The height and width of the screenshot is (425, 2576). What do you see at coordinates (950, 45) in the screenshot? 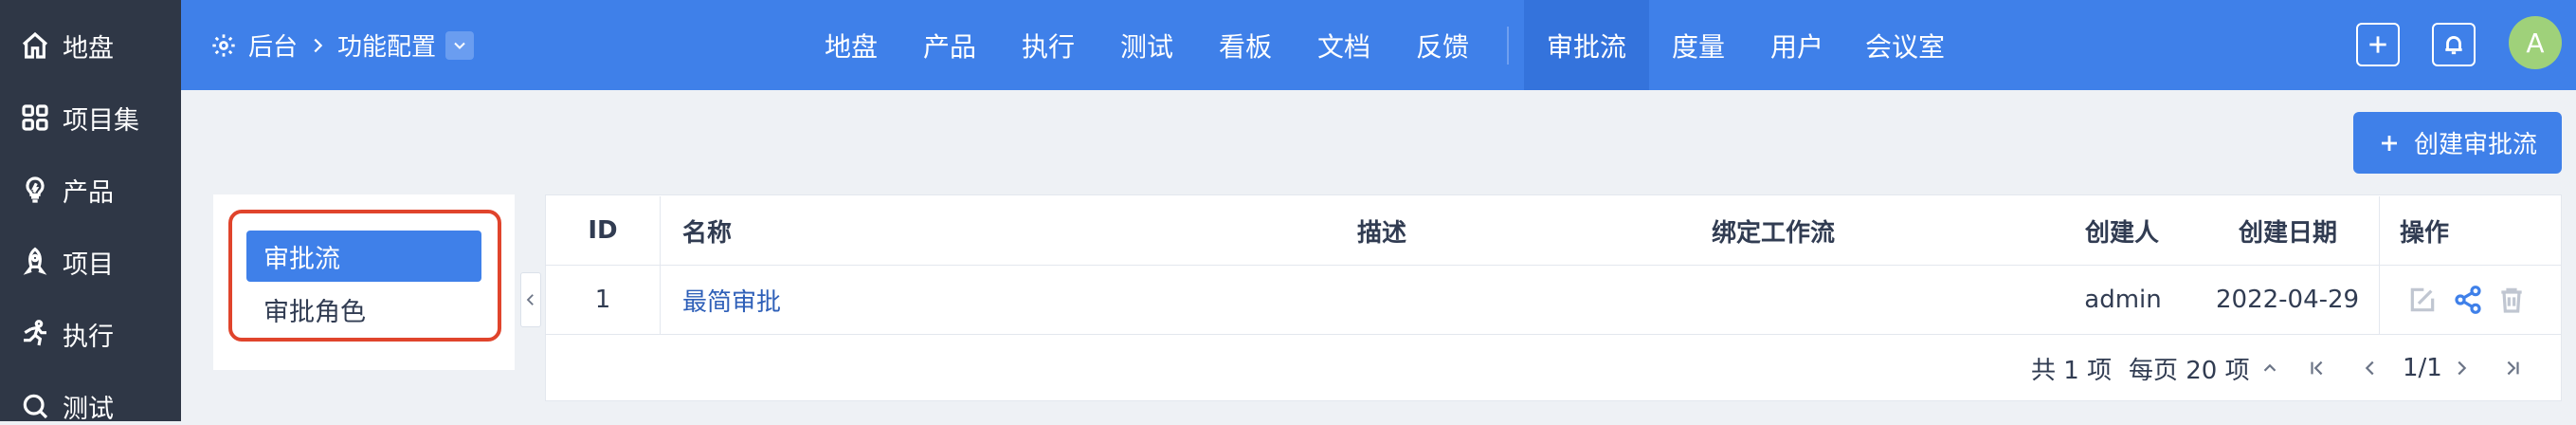
I see `nav-product: 产品` at bounding box center [950, 45].